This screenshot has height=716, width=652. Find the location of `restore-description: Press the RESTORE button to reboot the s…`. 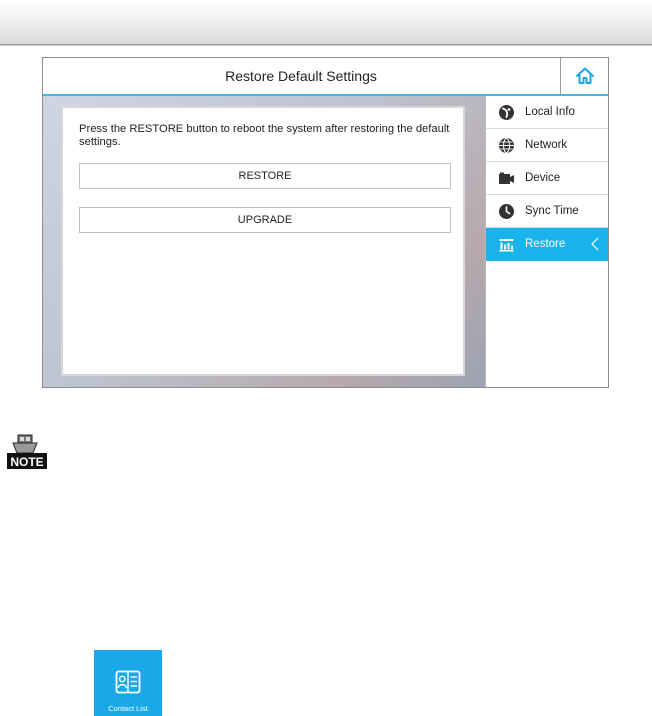

restore-description: Press the RESTORE button to reboot the s… is located at coordinates (264, 135).